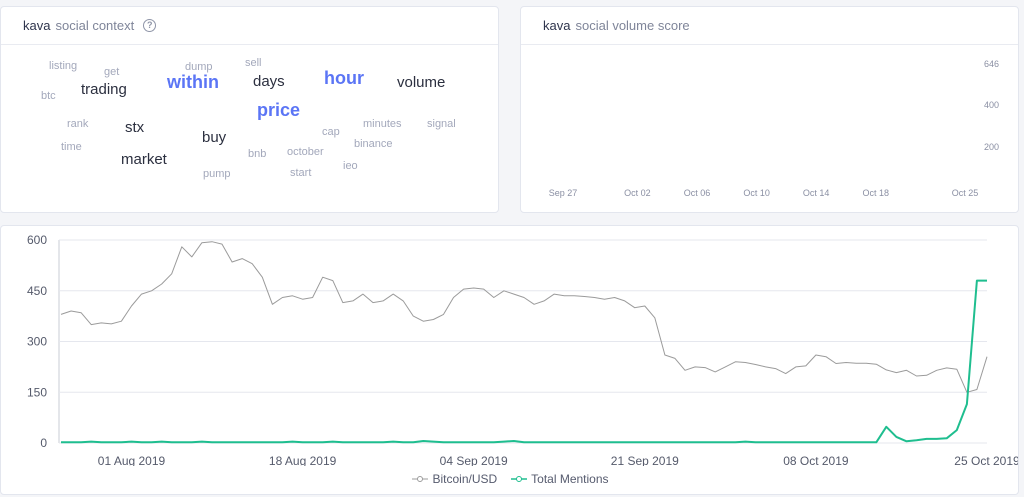  Describe the element at coordinates (563, 193) in the screenshot. I see `volume-x-tick: Sep 27` at that location.